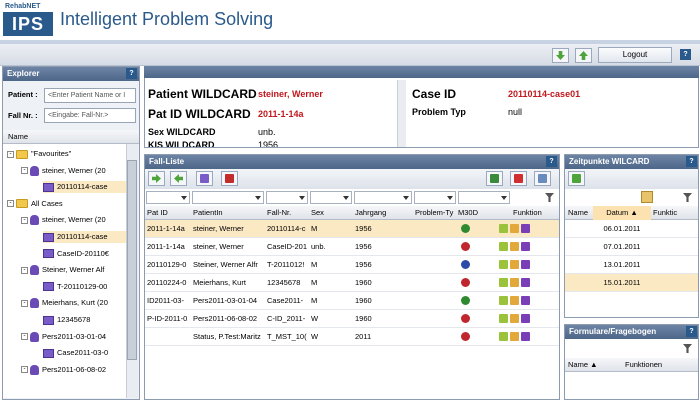 The height and width of the screenshot is (400, 700). What do you see at coordinates (352, 283) in the screenshot?
I see `table-row: 20110224-0 Meierhans, Kurt 12345678 M 1960` at bounding box center [352, 283].